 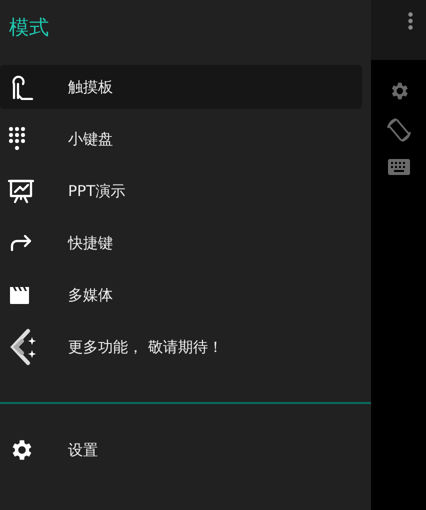 I want to click on menu-item: 更多功能， 敬请期待！, so click(x=181, y=347).